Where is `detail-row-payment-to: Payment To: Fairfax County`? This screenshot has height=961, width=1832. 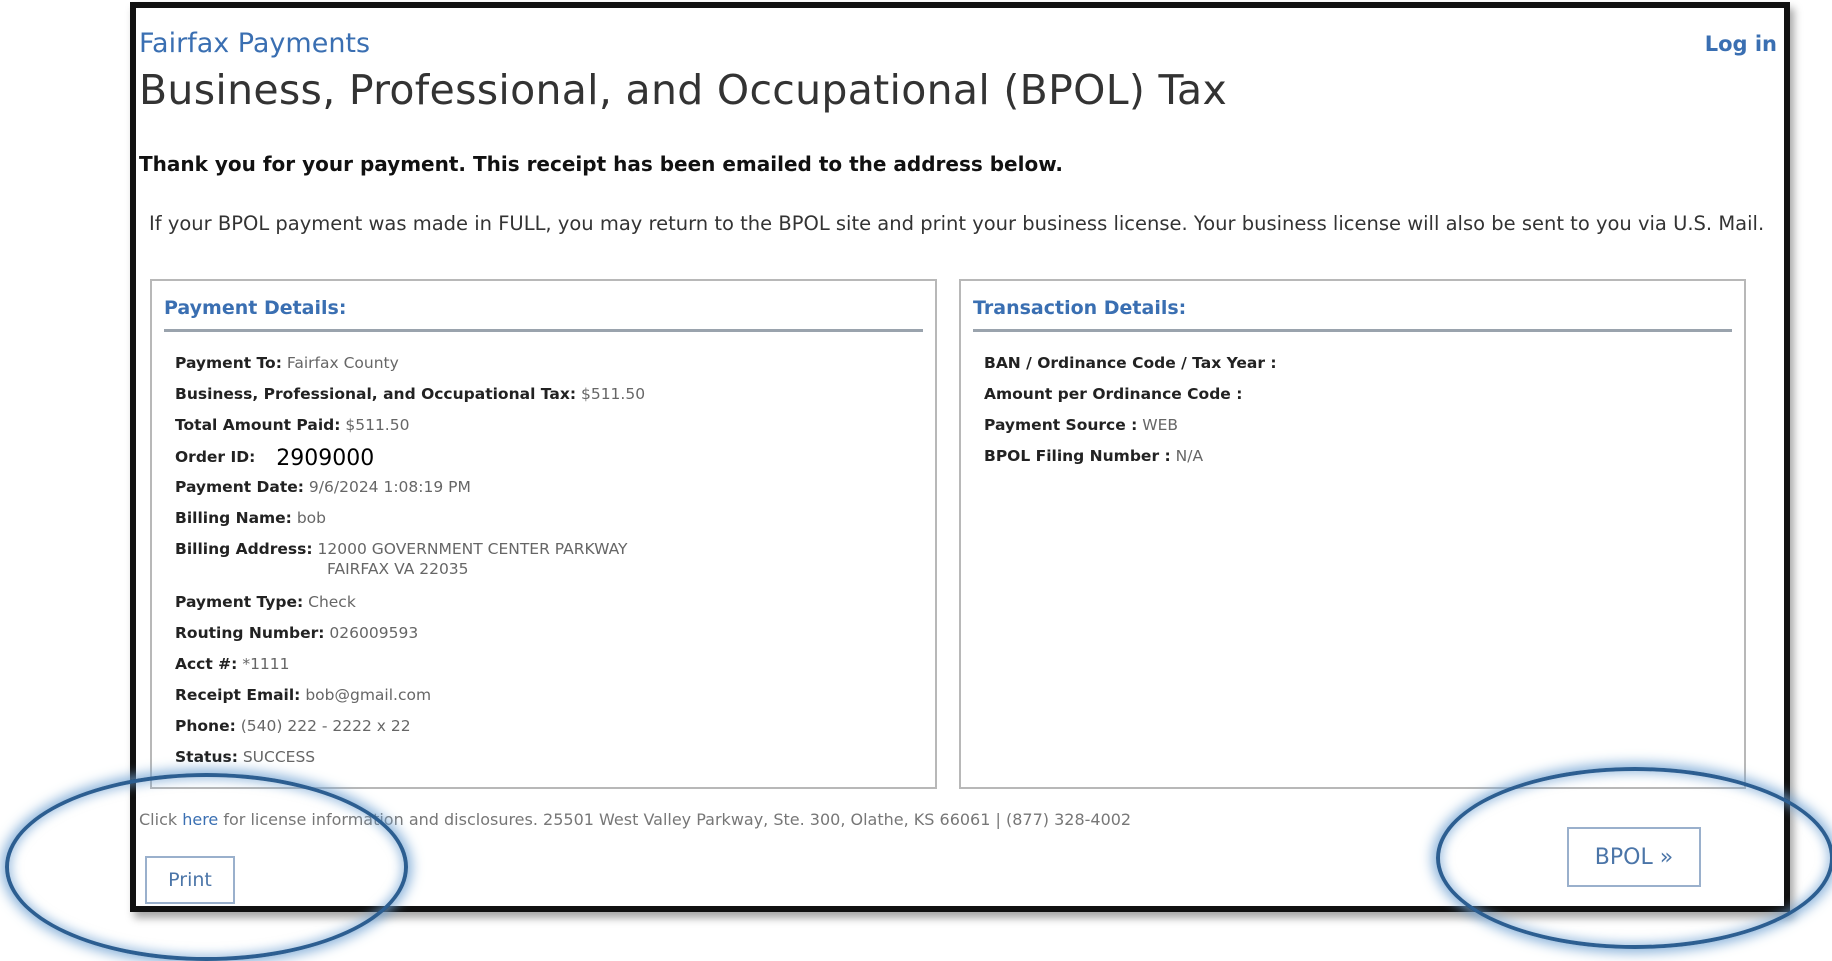 detail-row-payment-to: Payment To: Fairfax County is located at coordinates (550, 368).